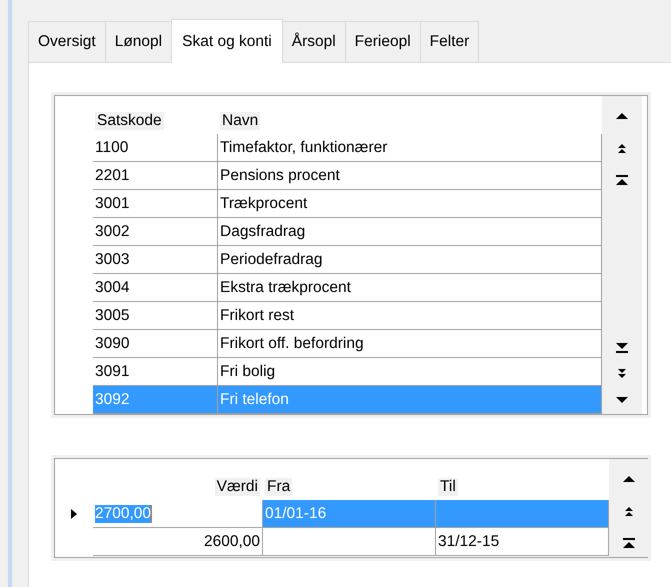 This screenshot has width=671, height=587. What do you see at coordinates (349, 514) in the screenshot?
I see `table-cell: 01/01-16` at bounding box center [349, 514].